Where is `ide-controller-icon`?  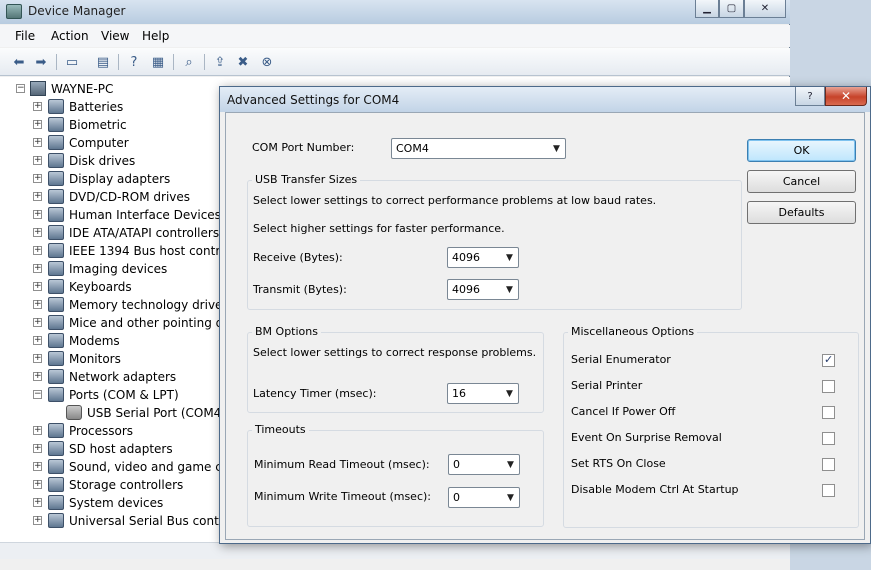
ide-controller-icon is located at coordinates (56, 232).